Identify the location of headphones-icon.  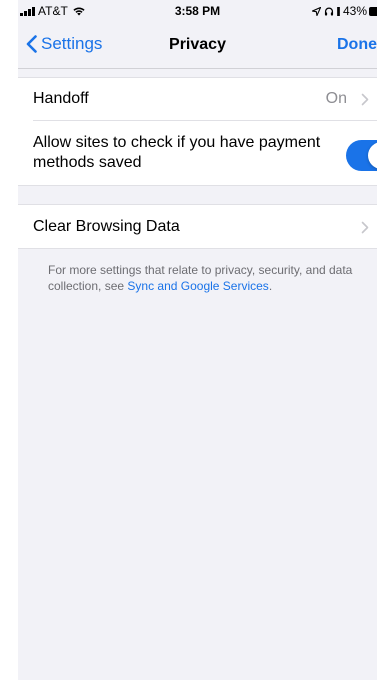
(329, 11).